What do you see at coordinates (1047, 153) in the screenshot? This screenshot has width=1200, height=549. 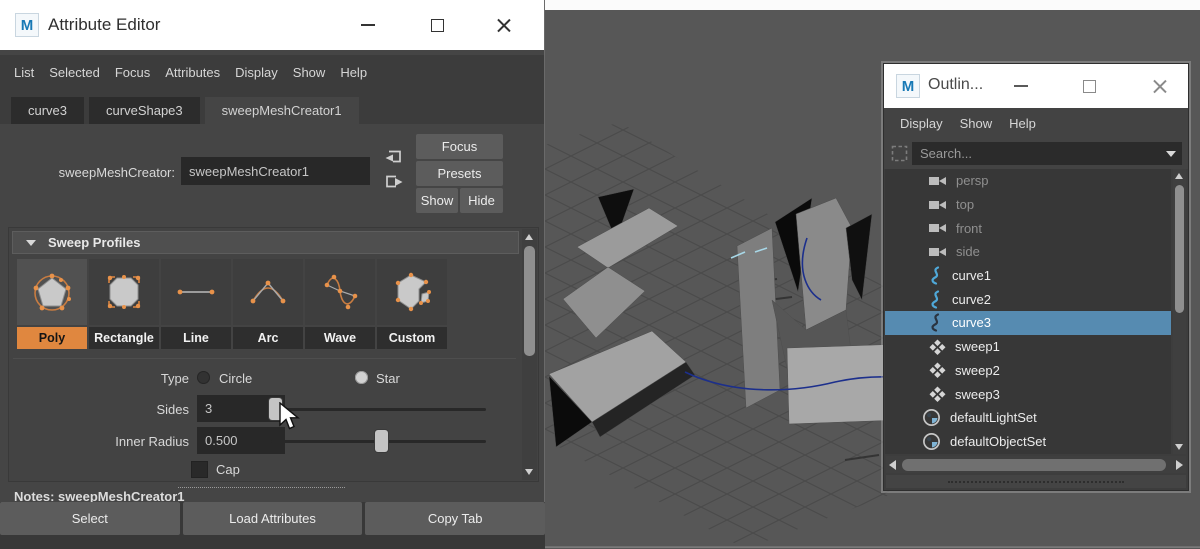 I see `search-input` at bounding box center [1047, 153].